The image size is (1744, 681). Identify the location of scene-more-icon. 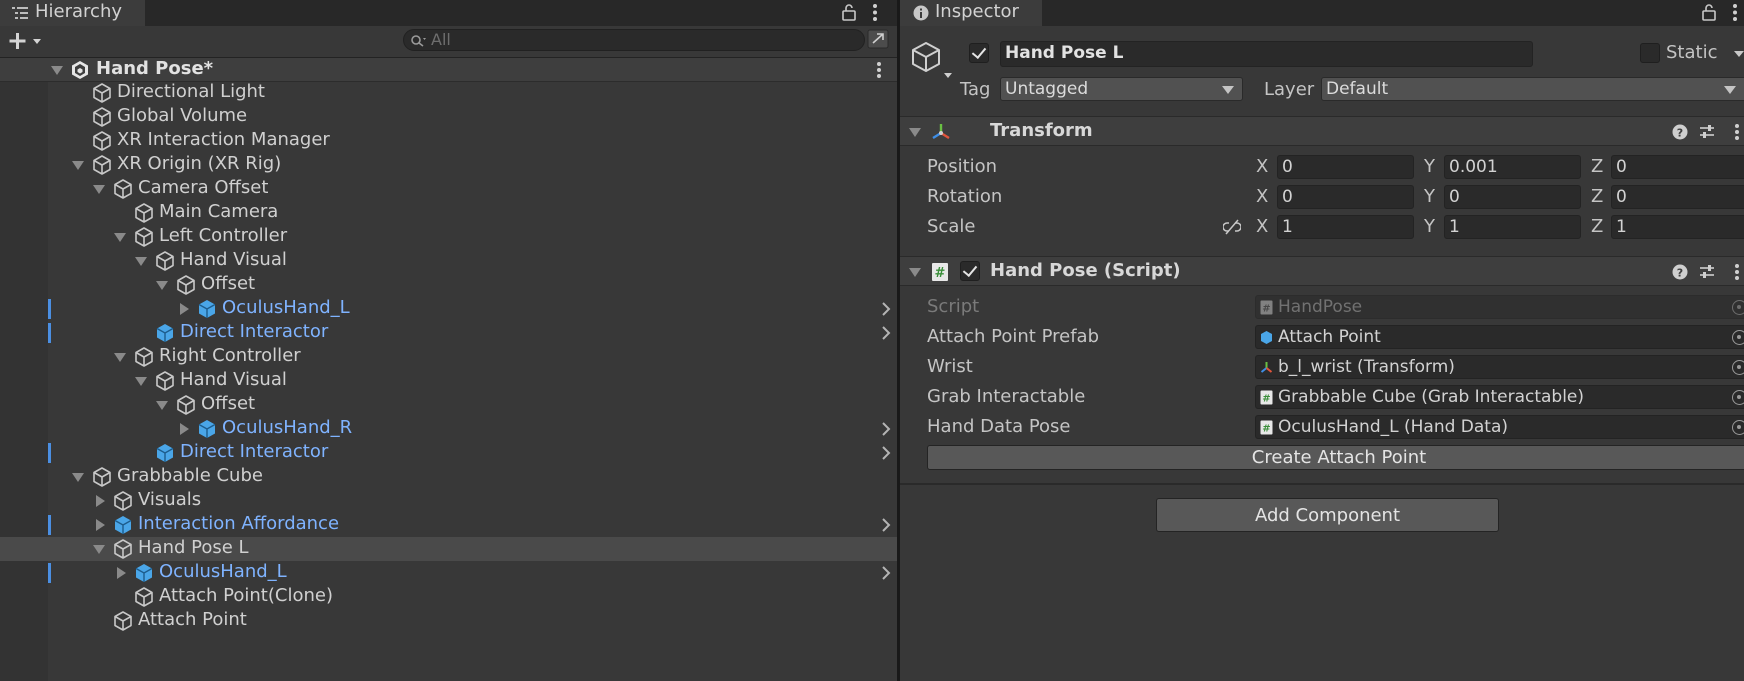
(879, 70).